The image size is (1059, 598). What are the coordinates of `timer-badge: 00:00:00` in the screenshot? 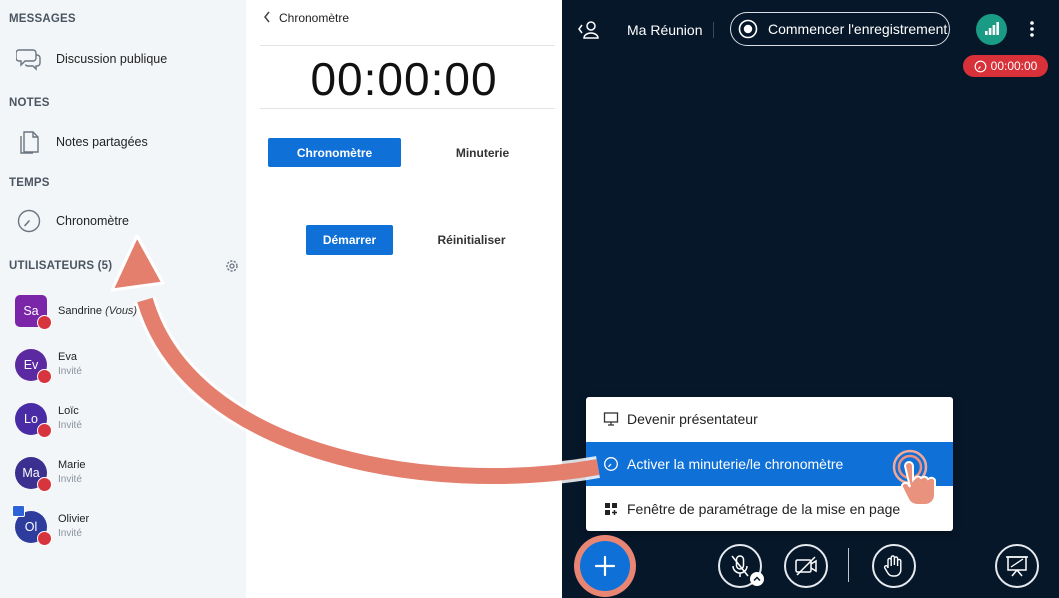 It's located at (1005, 66).